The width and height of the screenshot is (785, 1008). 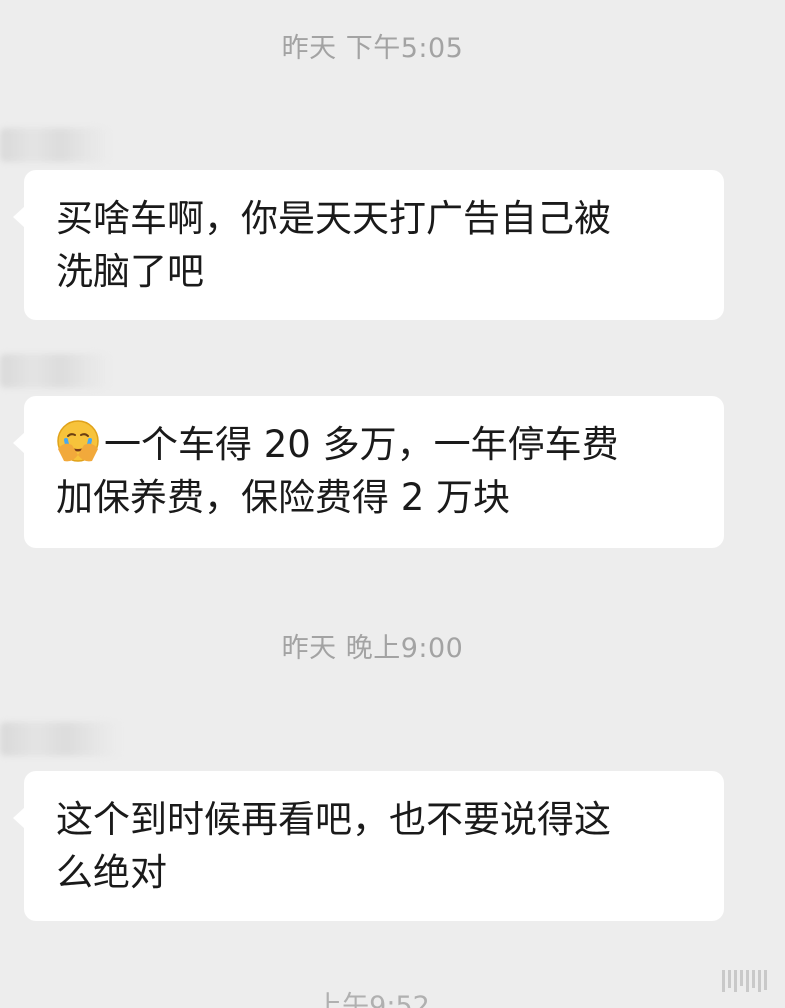 What do you see at coordinates (333, 819) in the screenshot?
I see `message-text-line: 这个到时候再看吧，也不要说得这` at bounding box center [333, 819].